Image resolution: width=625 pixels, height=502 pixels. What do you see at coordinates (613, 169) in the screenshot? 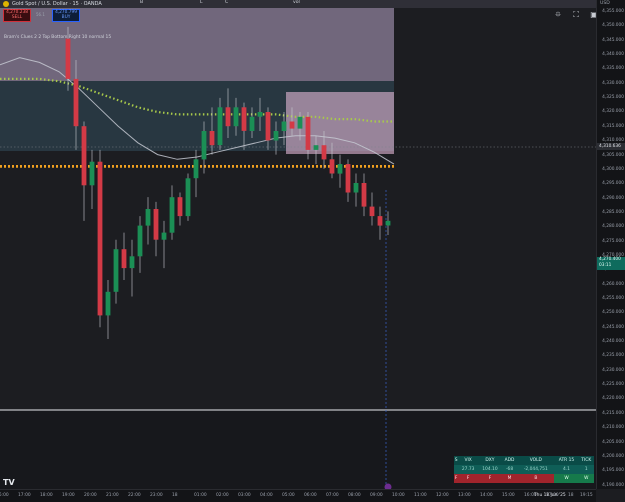
I see `price-tick: 4,300.000` at bounding box center [613, 169].